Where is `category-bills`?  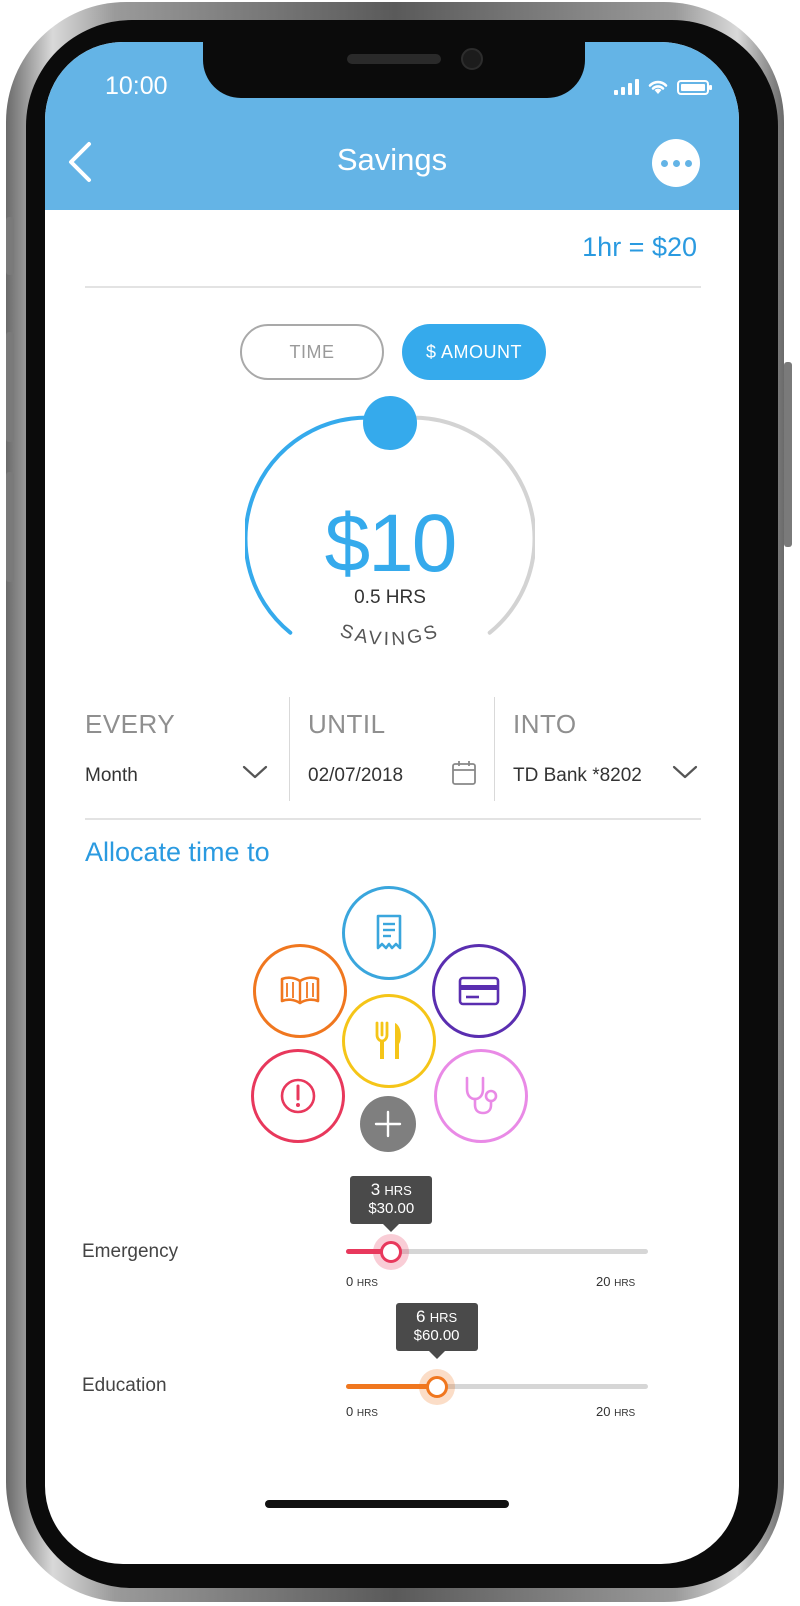 category-bills is located at coordinates (389, 933).